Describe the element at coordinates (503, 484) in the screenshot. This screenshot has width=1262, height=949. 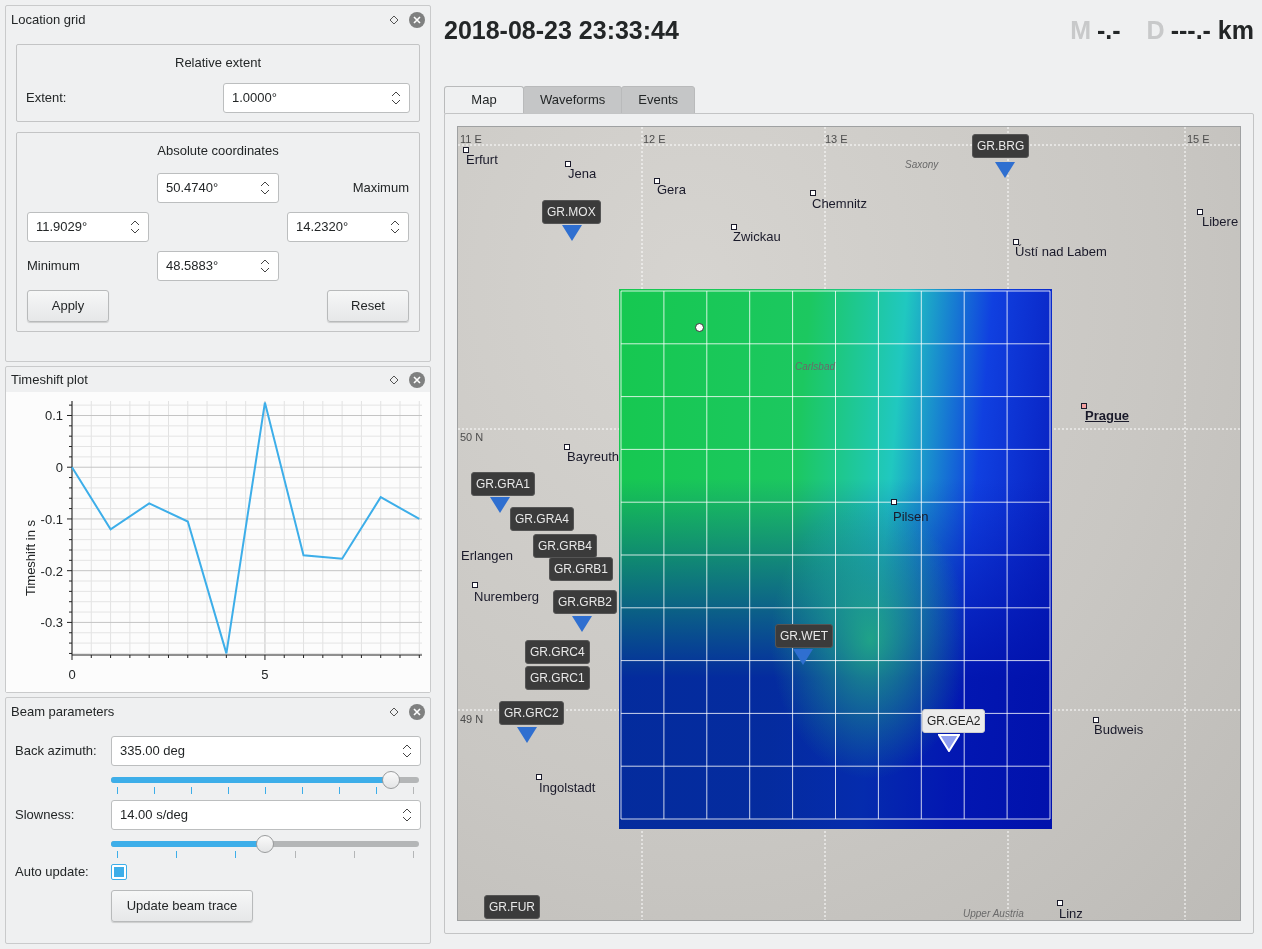
I see `station-label: GR.GRA1` at that location.